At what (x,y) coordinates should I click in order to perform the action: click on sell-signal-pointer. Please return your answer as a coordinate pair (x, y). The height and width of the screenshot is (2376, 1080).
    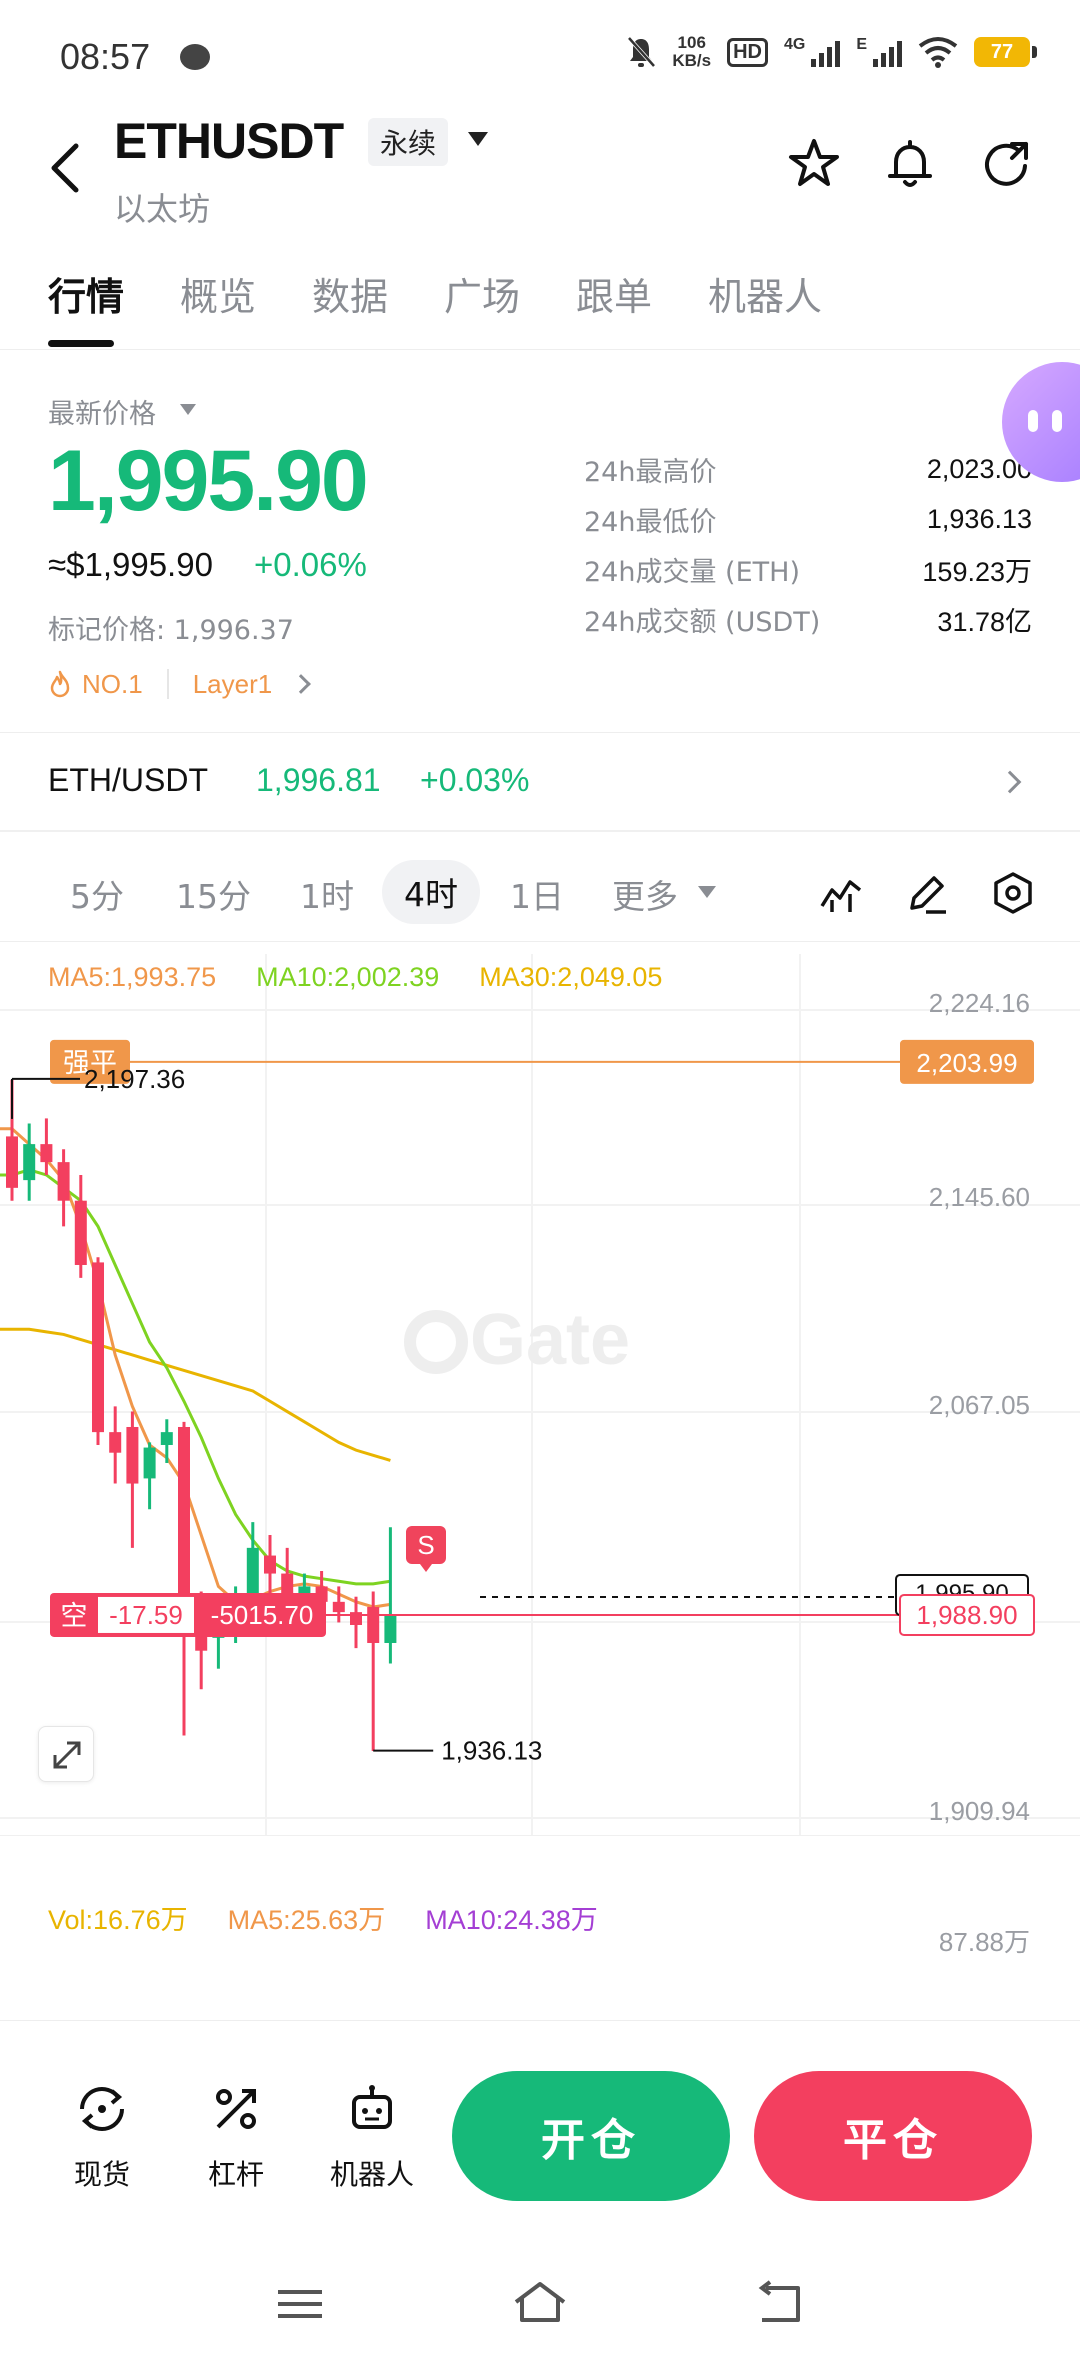
    Looking at the image, I should click on (426, 1568).